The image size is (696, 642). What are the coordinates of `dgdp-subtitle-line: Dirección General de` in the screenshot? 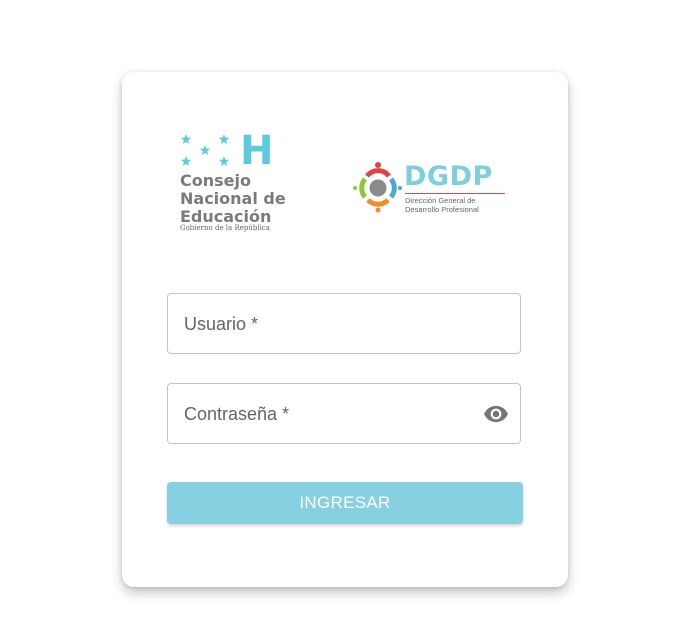 It's located at (440, 200).